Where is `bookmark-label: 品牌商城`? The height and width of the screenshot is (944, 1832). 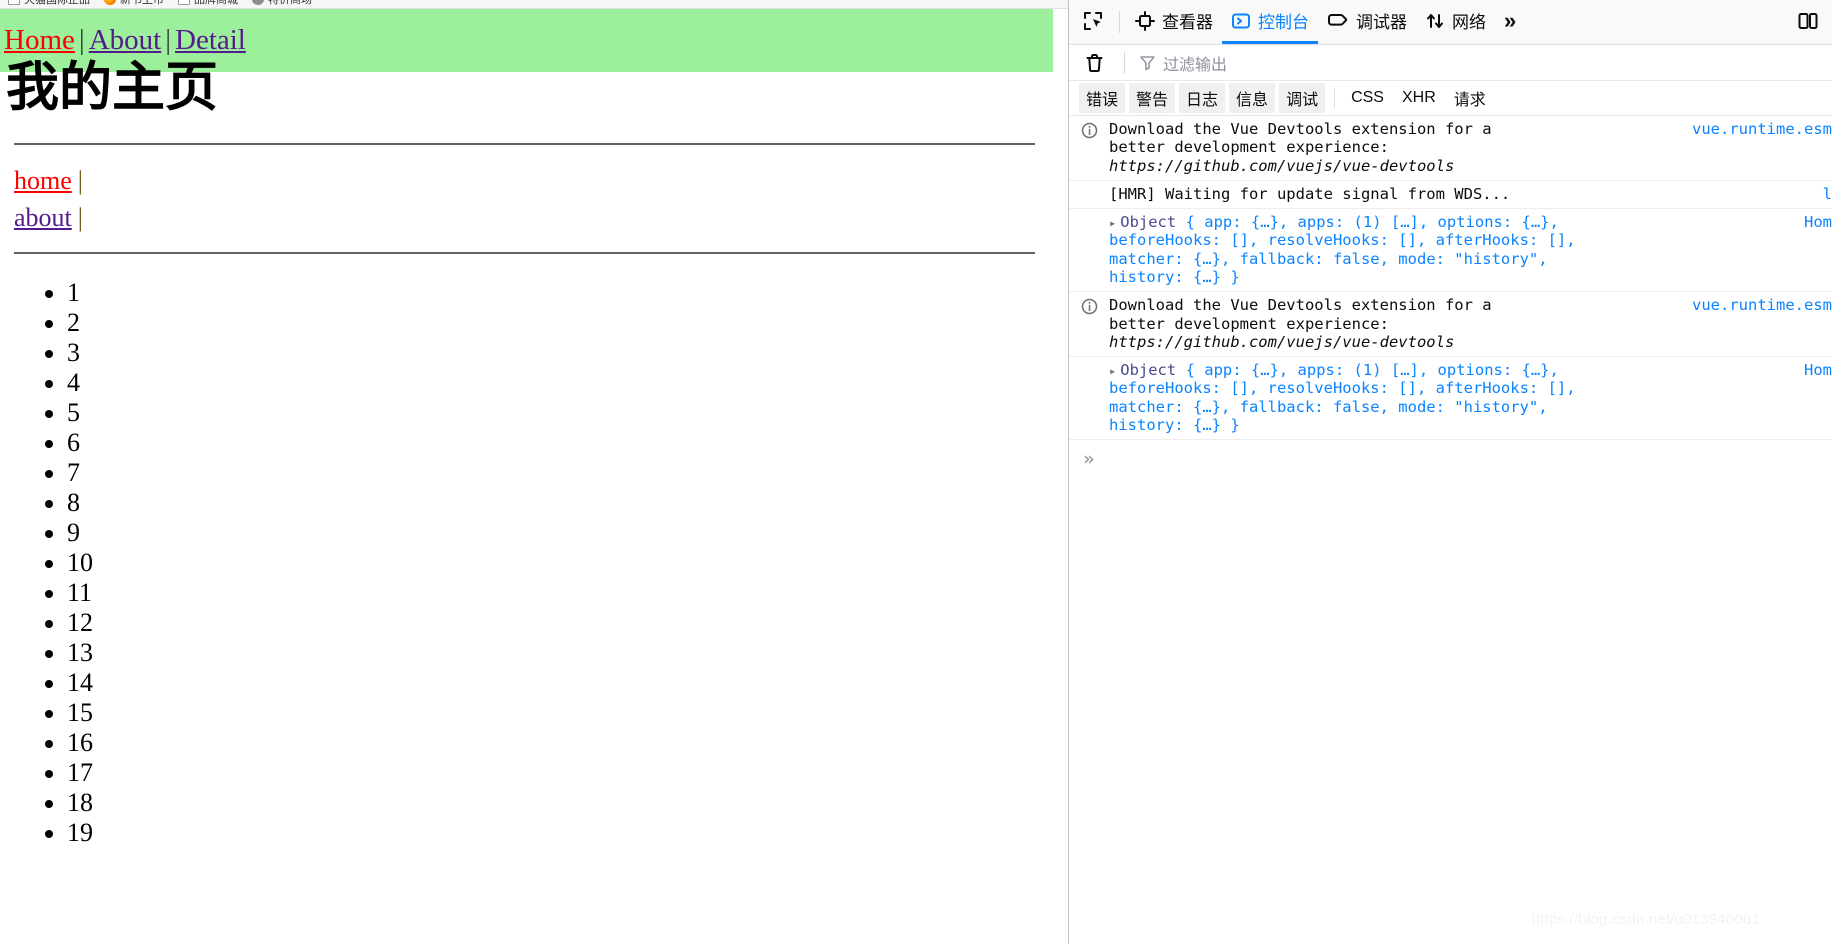
bookmark-label: 品牌商城 is located at coordinates (216, 3).